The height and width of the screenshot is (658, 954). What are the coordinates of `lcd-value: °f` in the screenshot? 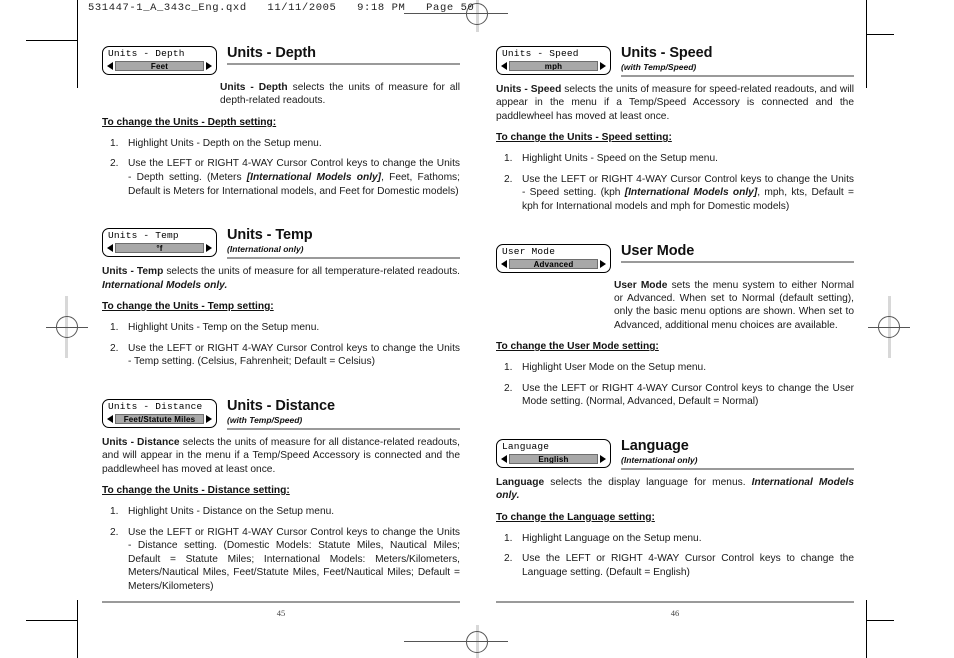 It's located at (159, 248).